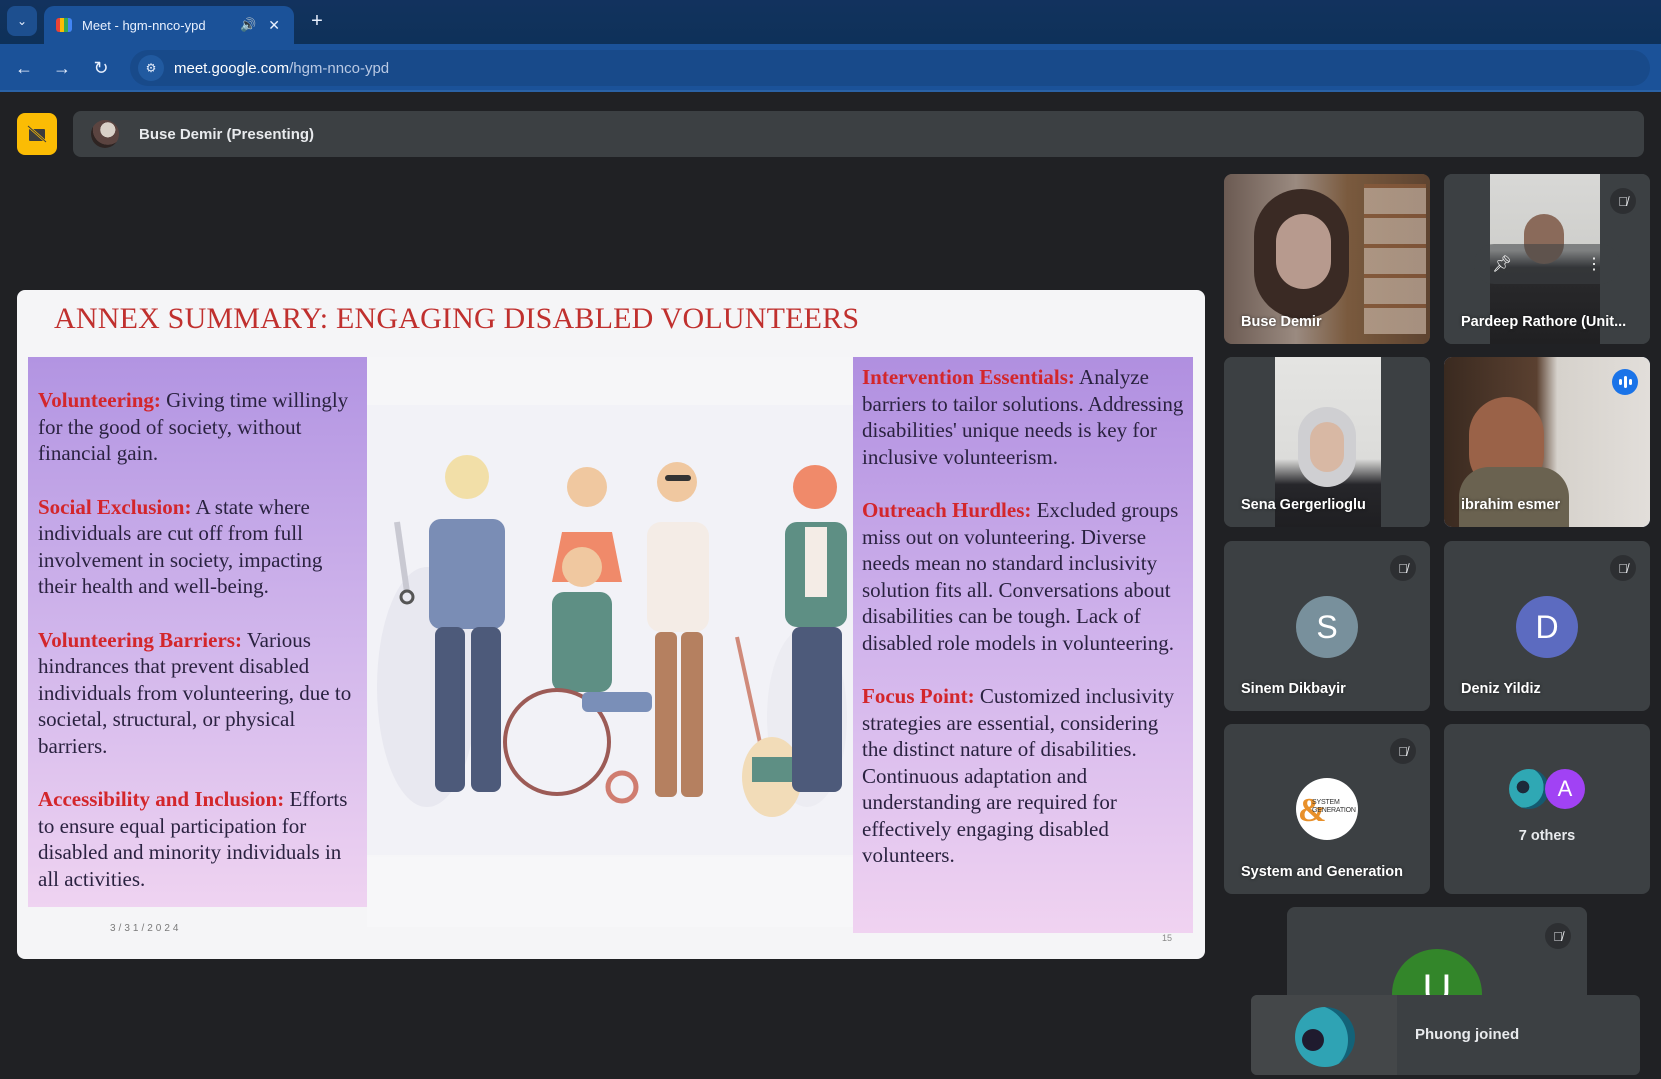  Describe the element at coordinates (105, 134) in the screenshot. I see `presenter-avatar` at that location.